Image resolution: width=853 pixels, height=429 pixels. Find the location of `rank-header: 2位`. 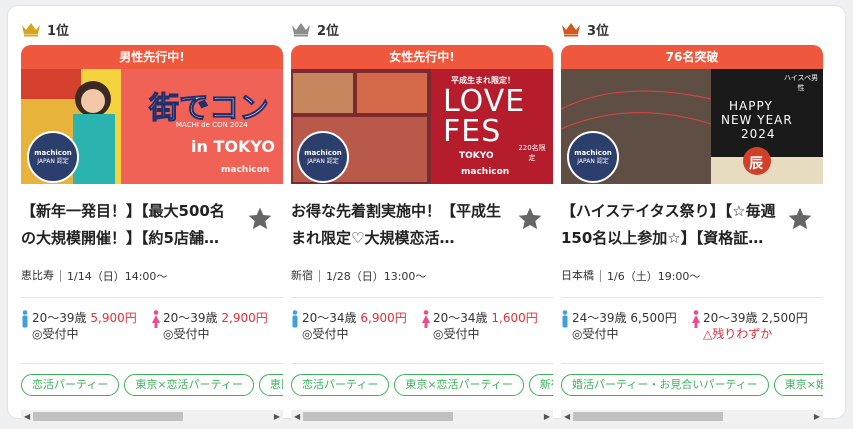

rank-header: 2位 is located at coordinates (422, 29).